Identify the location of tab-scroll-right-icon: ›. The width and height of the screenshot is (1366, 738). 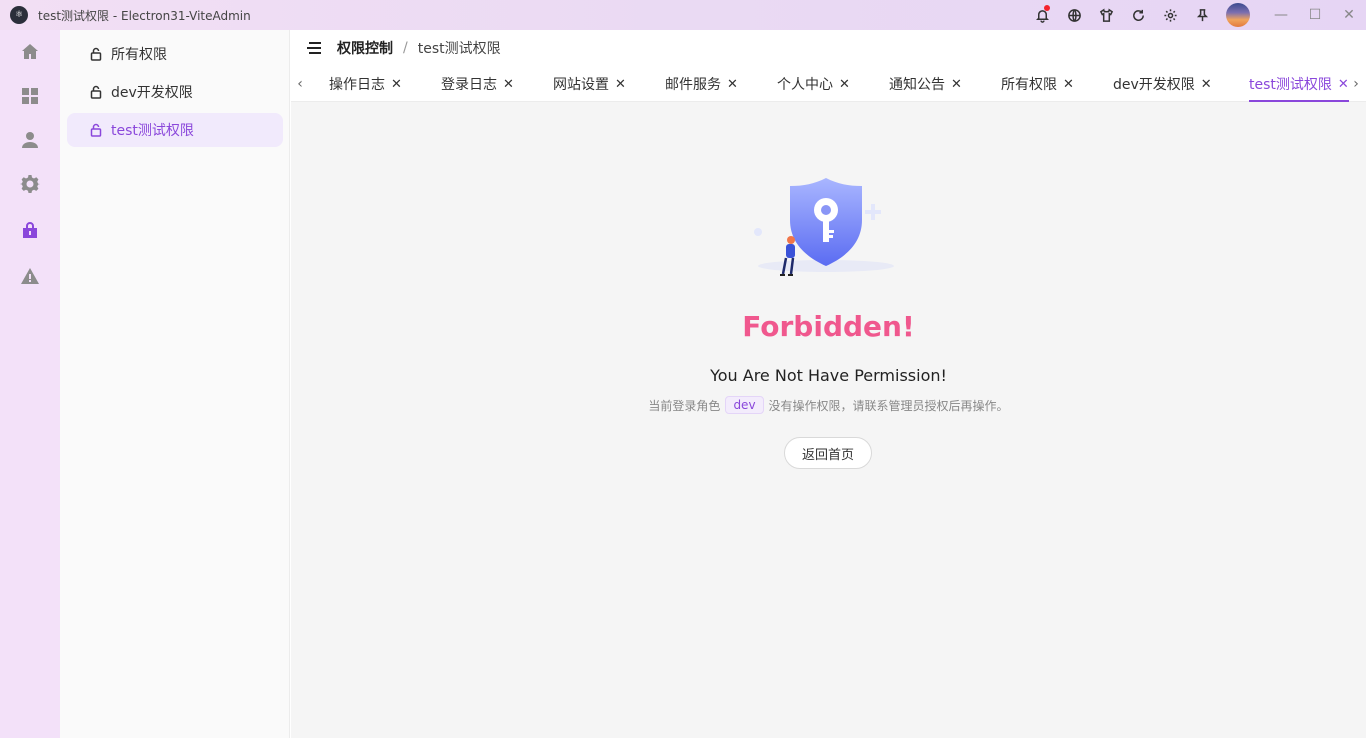
(1356, 84).